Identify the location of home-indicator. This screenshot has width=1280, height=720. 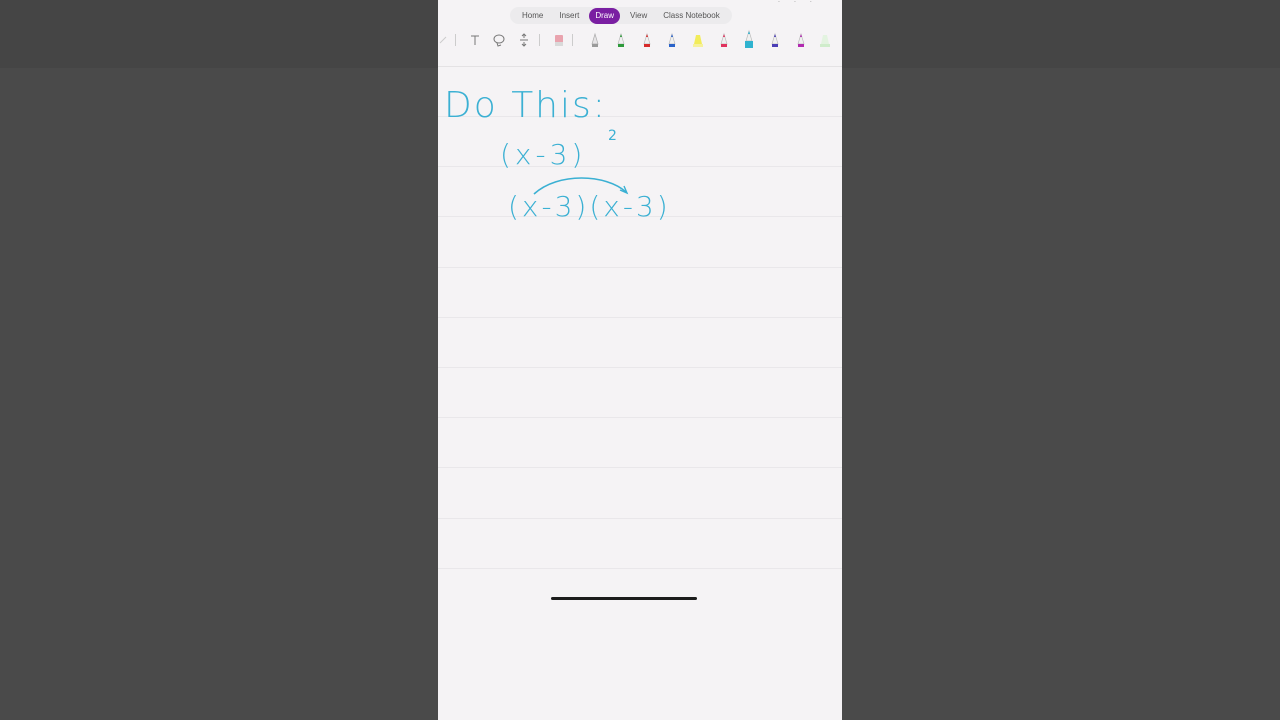
(624, 598).